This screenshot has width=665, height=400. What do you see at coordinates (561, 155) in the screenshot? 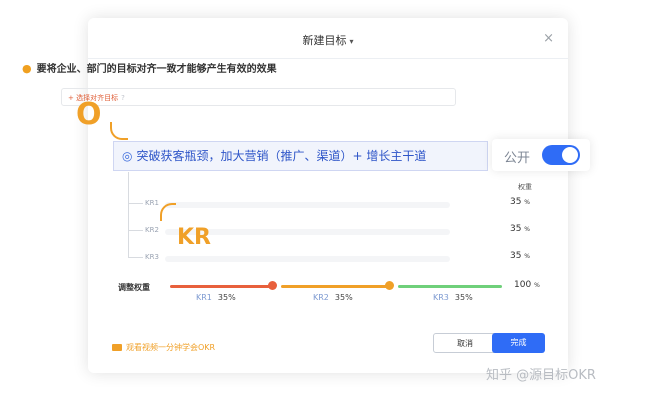
I see `public-toggle` at bounding box center [561, 155].